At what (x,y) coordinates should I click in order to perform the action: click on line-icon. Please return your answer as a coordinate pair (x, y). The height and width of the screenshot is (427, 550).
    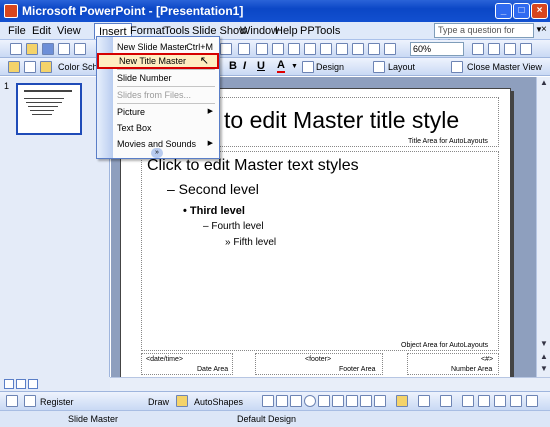
    Looking at the image, I should click on (268, 401).